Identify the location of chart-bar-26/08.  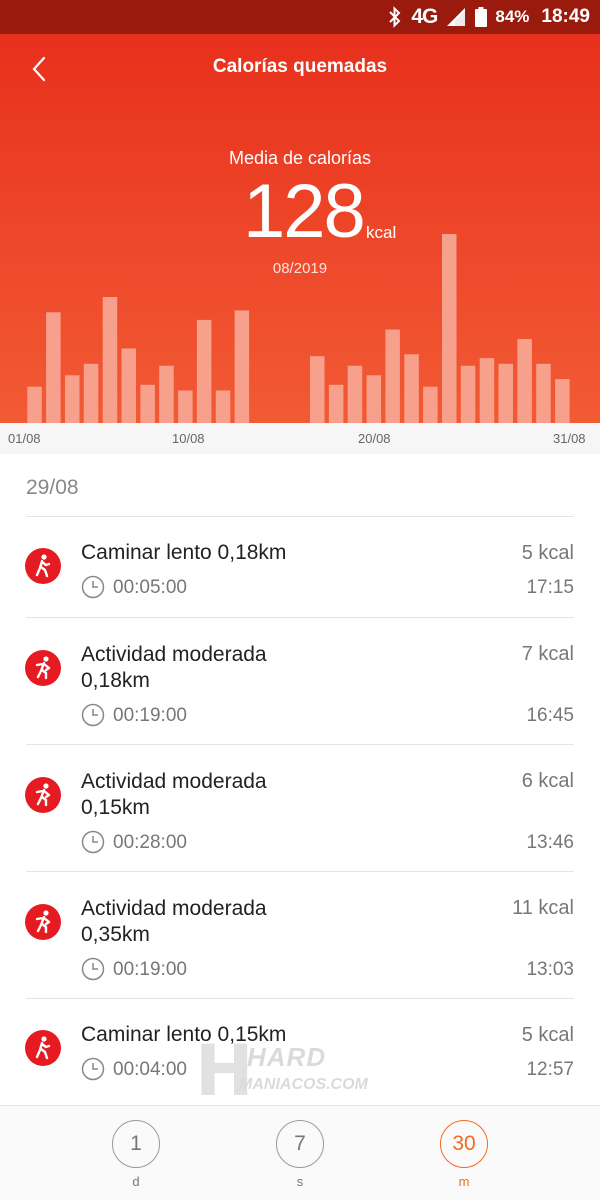
(506, 393).